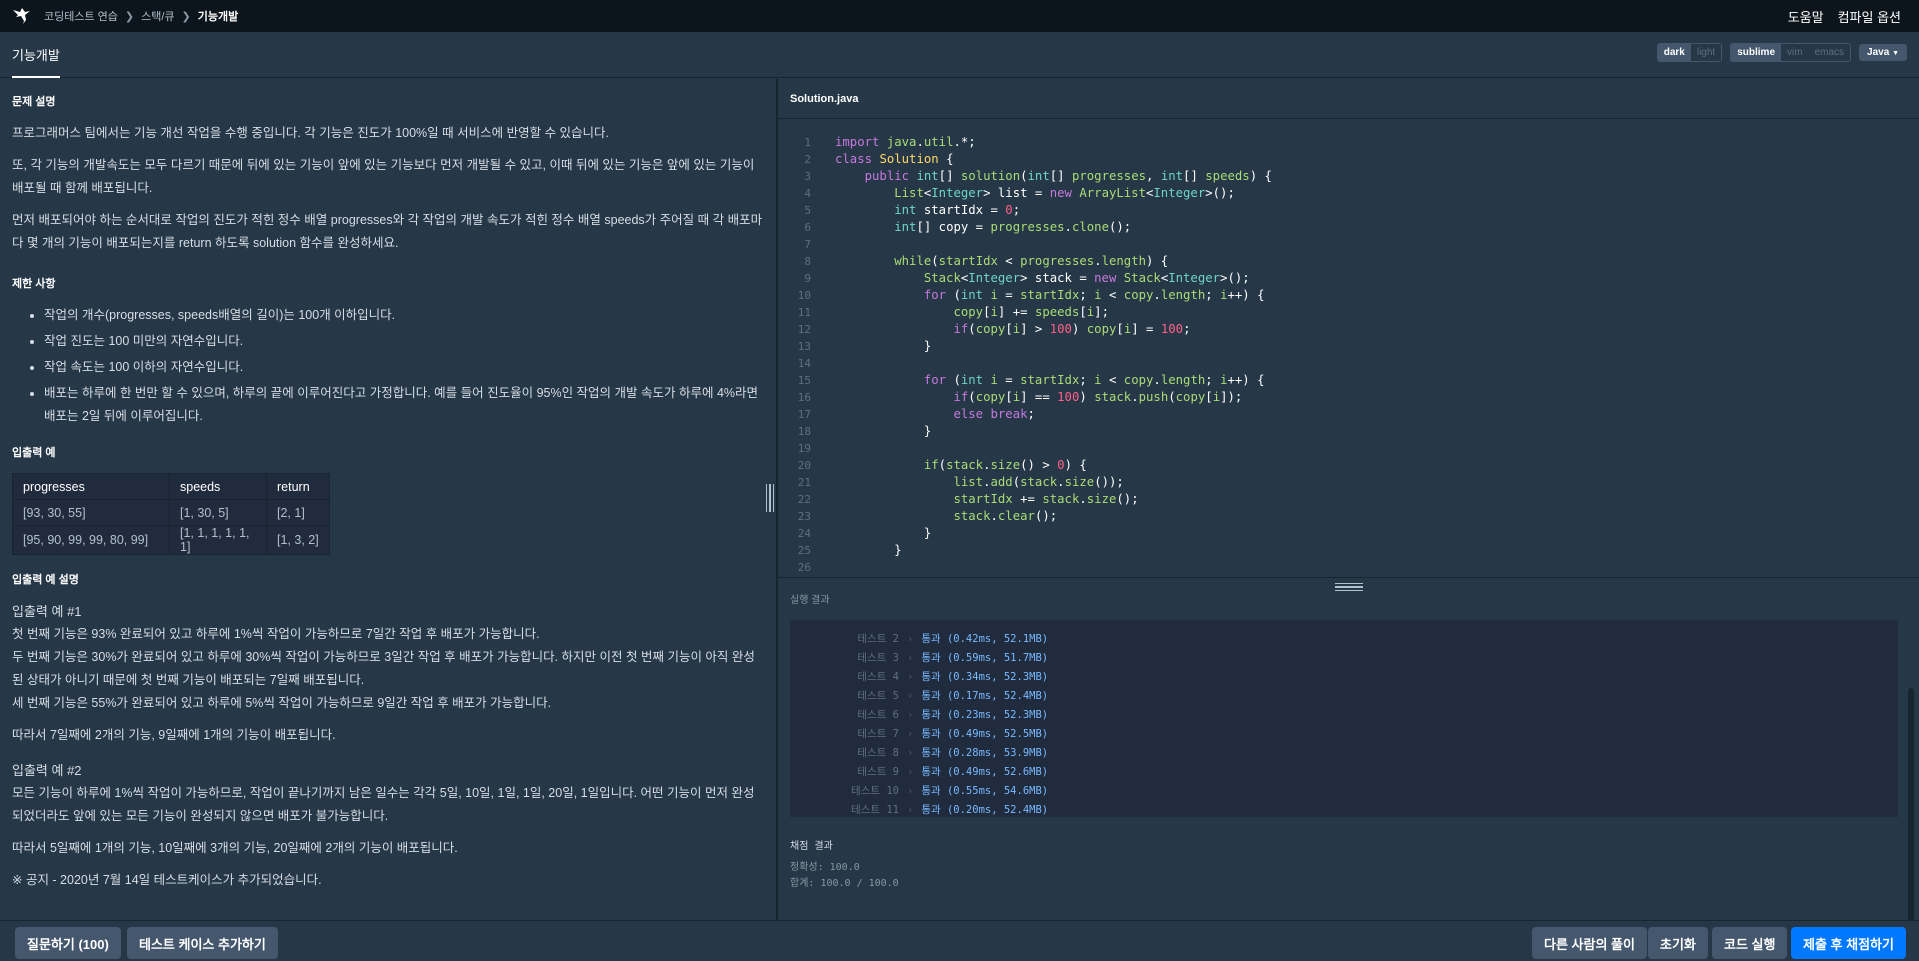 The image size is (1919, 961). I want to click on final-score: 채점 결과 정확성: 100.0 합계: 100.0 / 100.0, so click(844, 865).